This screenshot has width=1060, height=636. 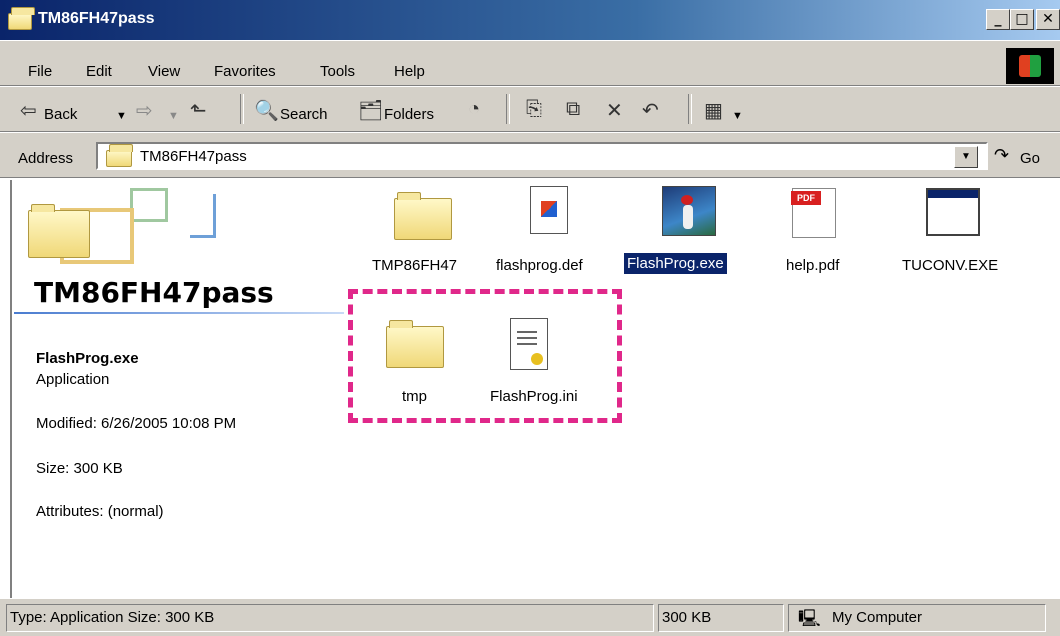 I want to click on maximize-button: □, so click(x=1022, y=19).